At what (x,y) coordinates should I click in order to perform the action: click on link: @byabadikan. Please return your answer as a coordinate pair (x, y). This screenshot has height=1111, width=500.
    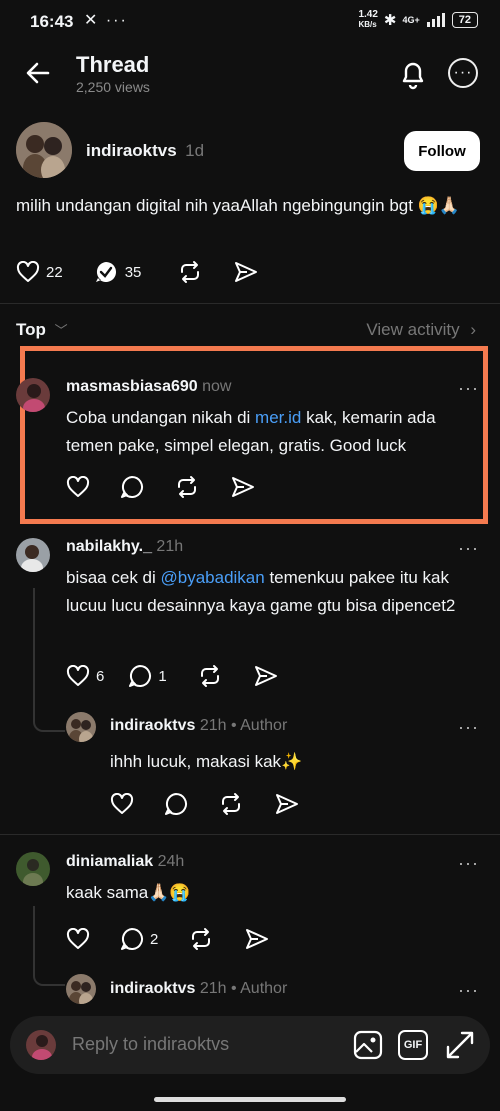
    Looking at the image, I should click on (213, 577).